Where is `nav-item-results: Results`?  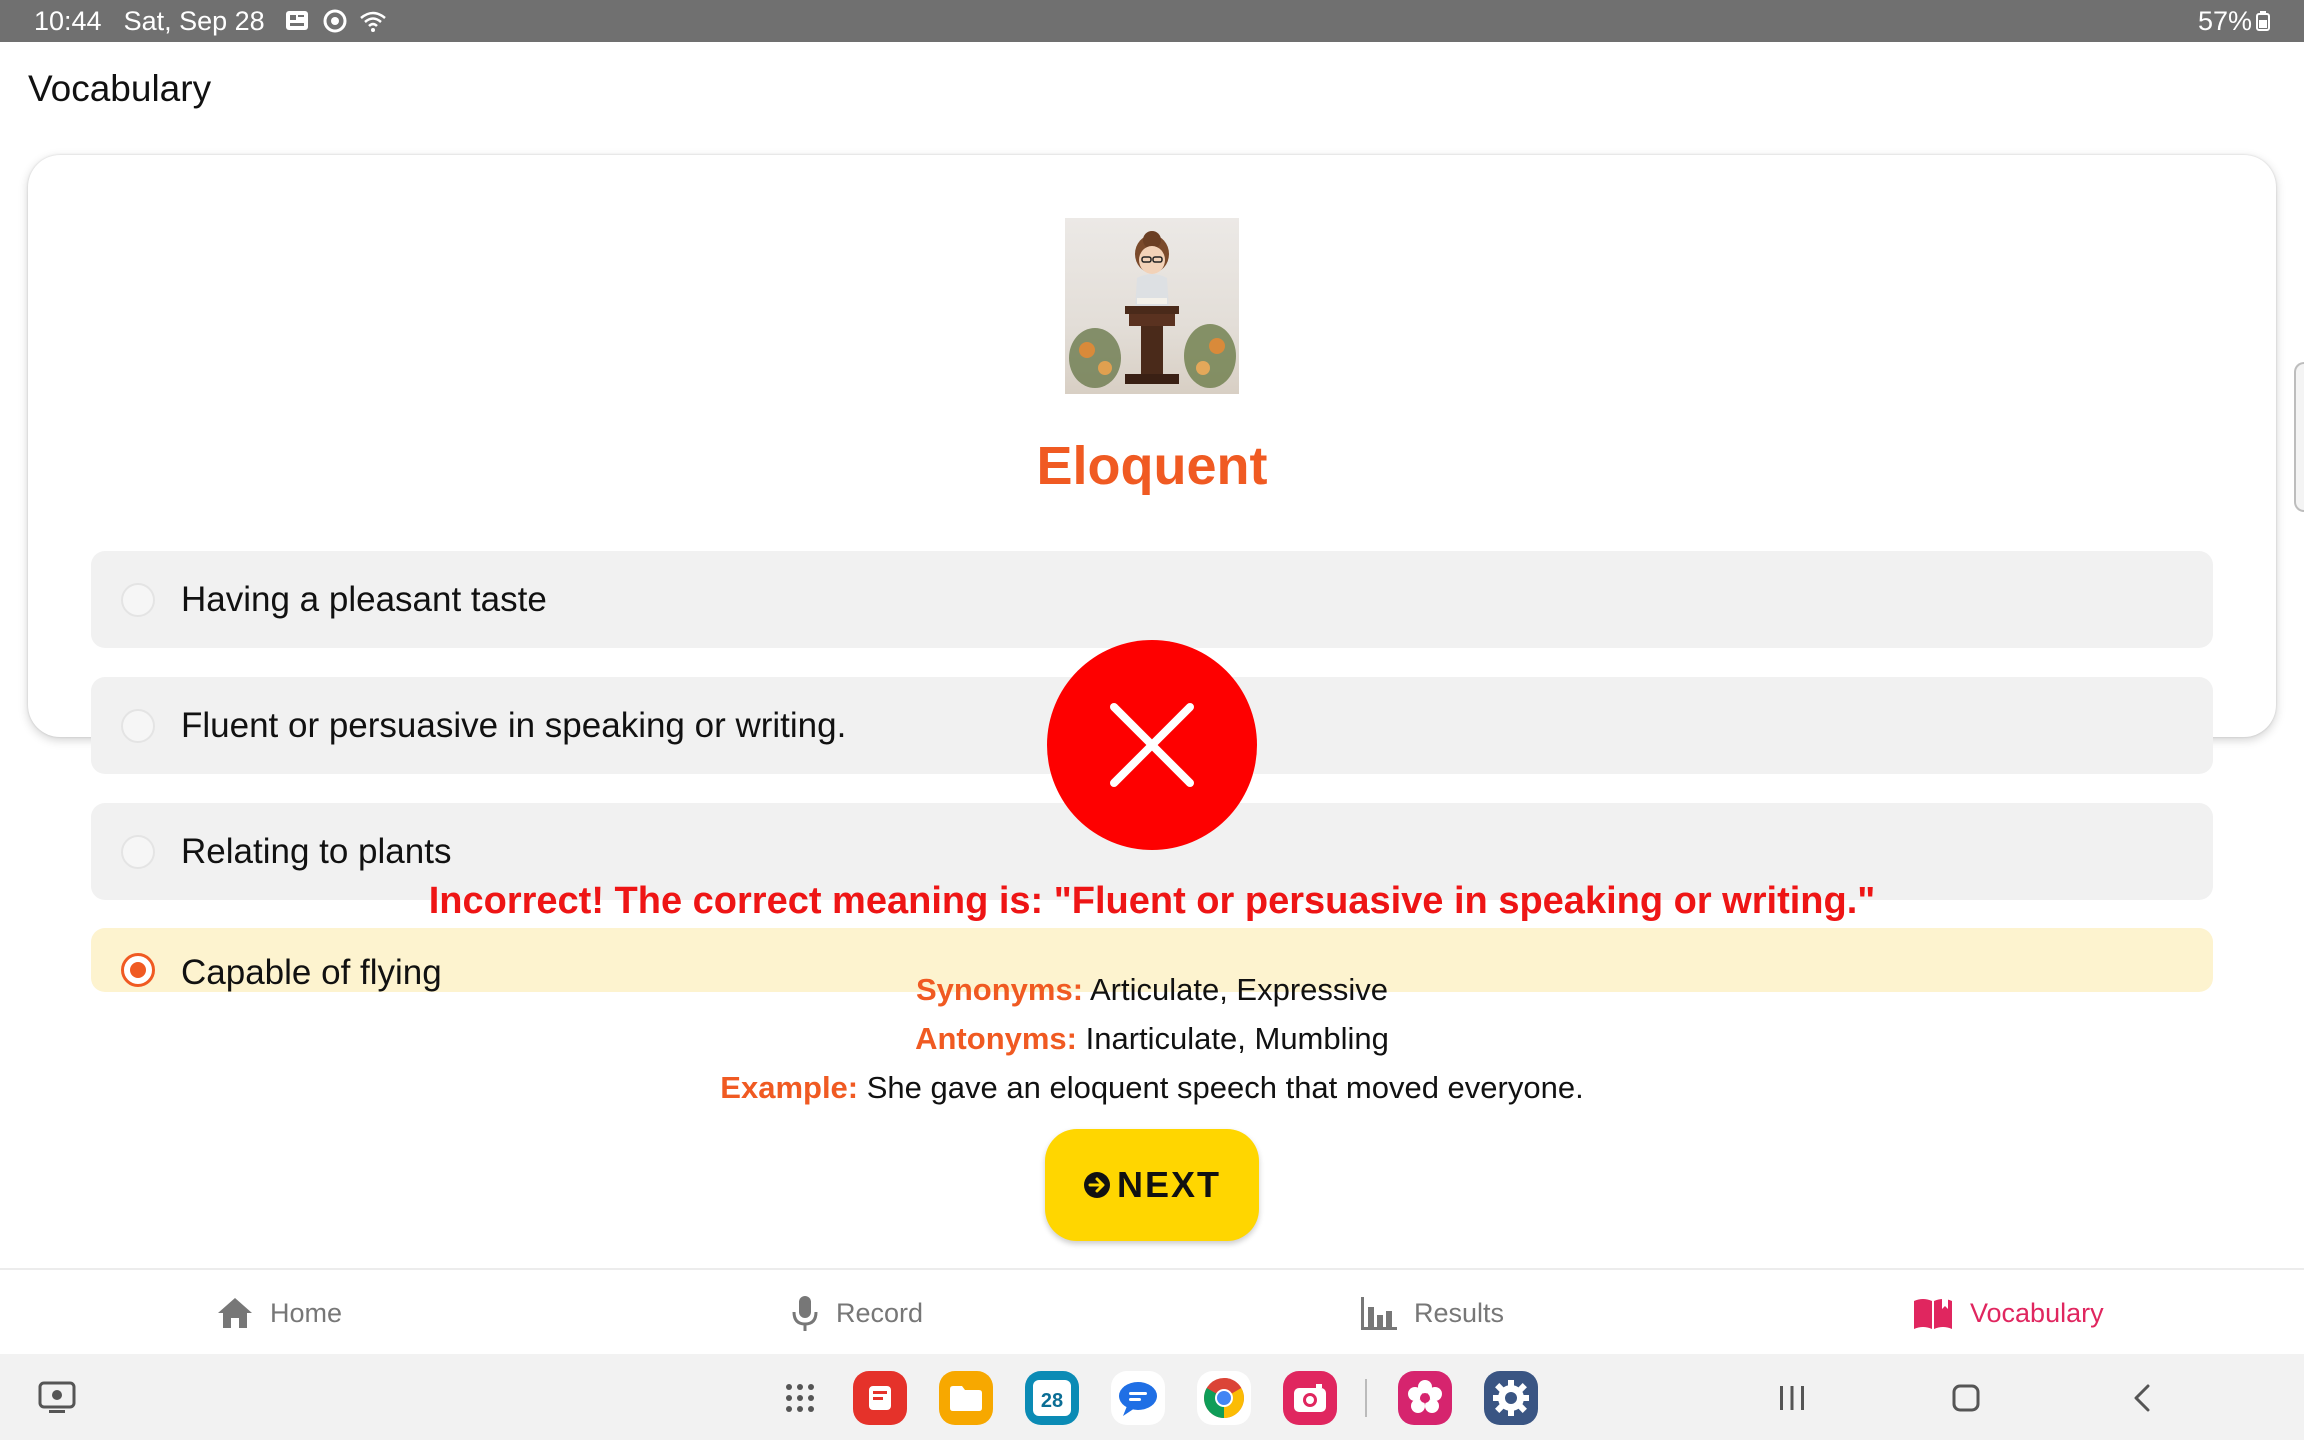
nav-item-results: Results is located at coordinates (1432, 1313).